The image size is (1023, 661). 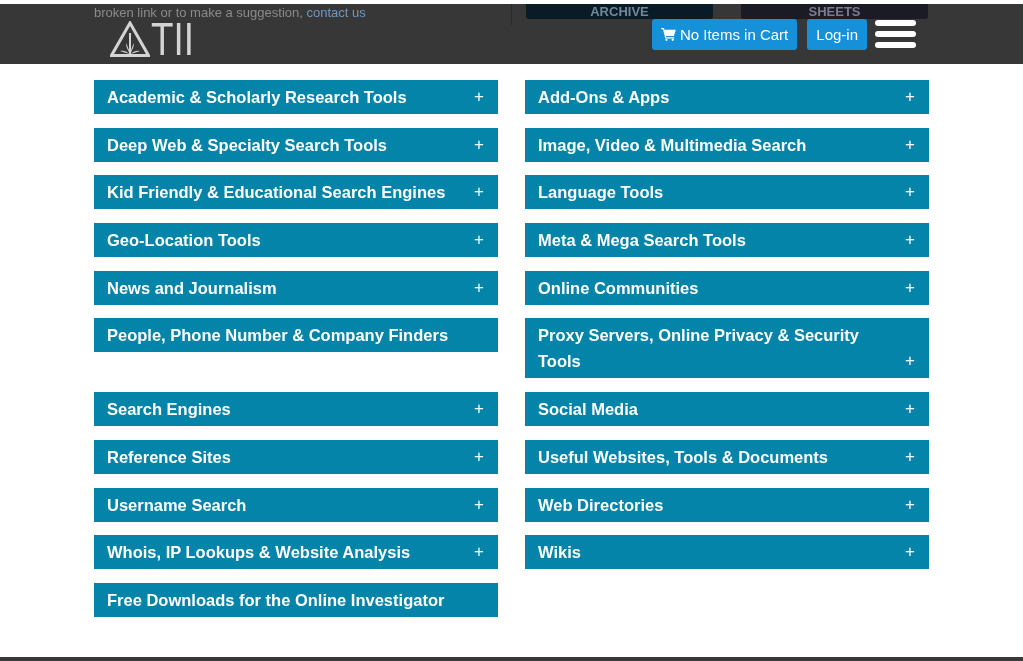 I want to click on category-button: News and Journalism +, so click(x=296, y=287).